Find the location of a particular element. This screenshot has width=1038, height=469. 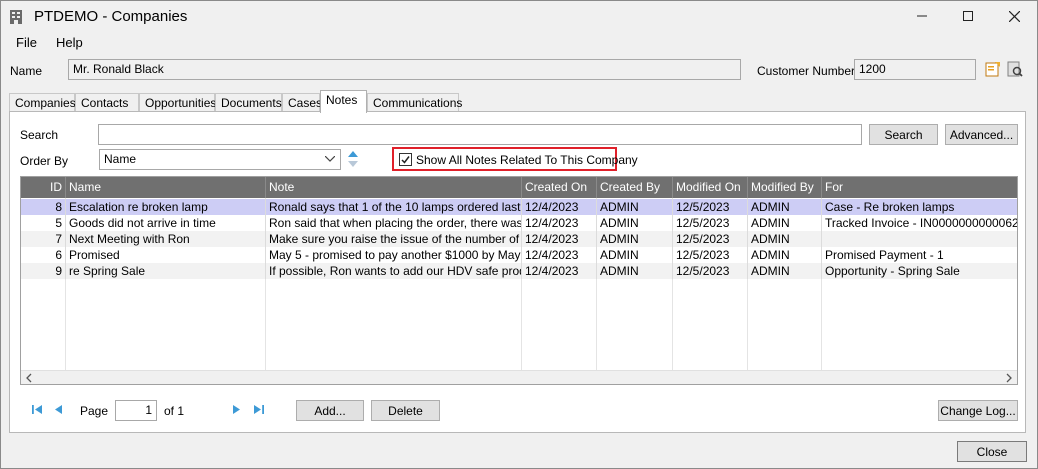

col-header-modified-on: Modified On is located at coordinates (710, 187).